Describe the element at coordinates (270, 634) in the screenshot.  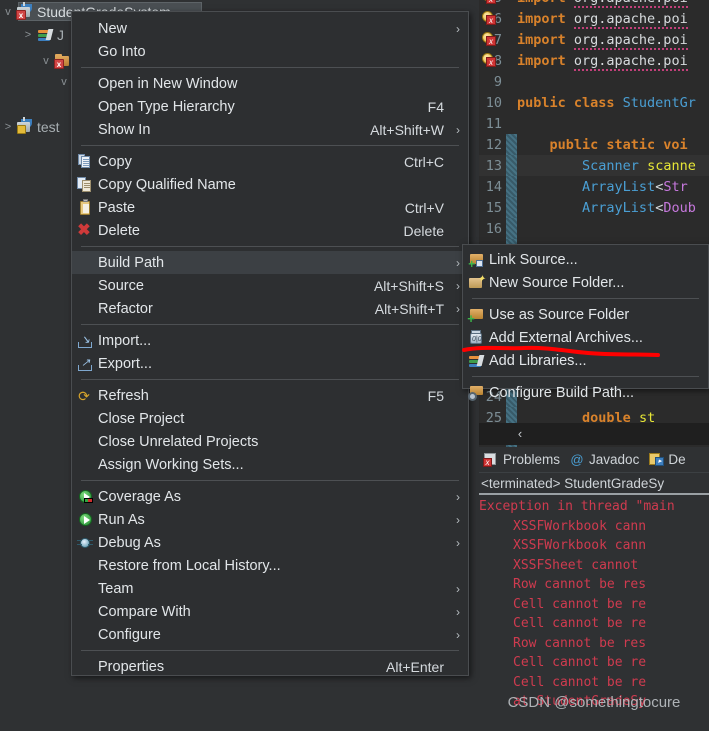
I see `menu-item-configure: Configure ›` at that location.